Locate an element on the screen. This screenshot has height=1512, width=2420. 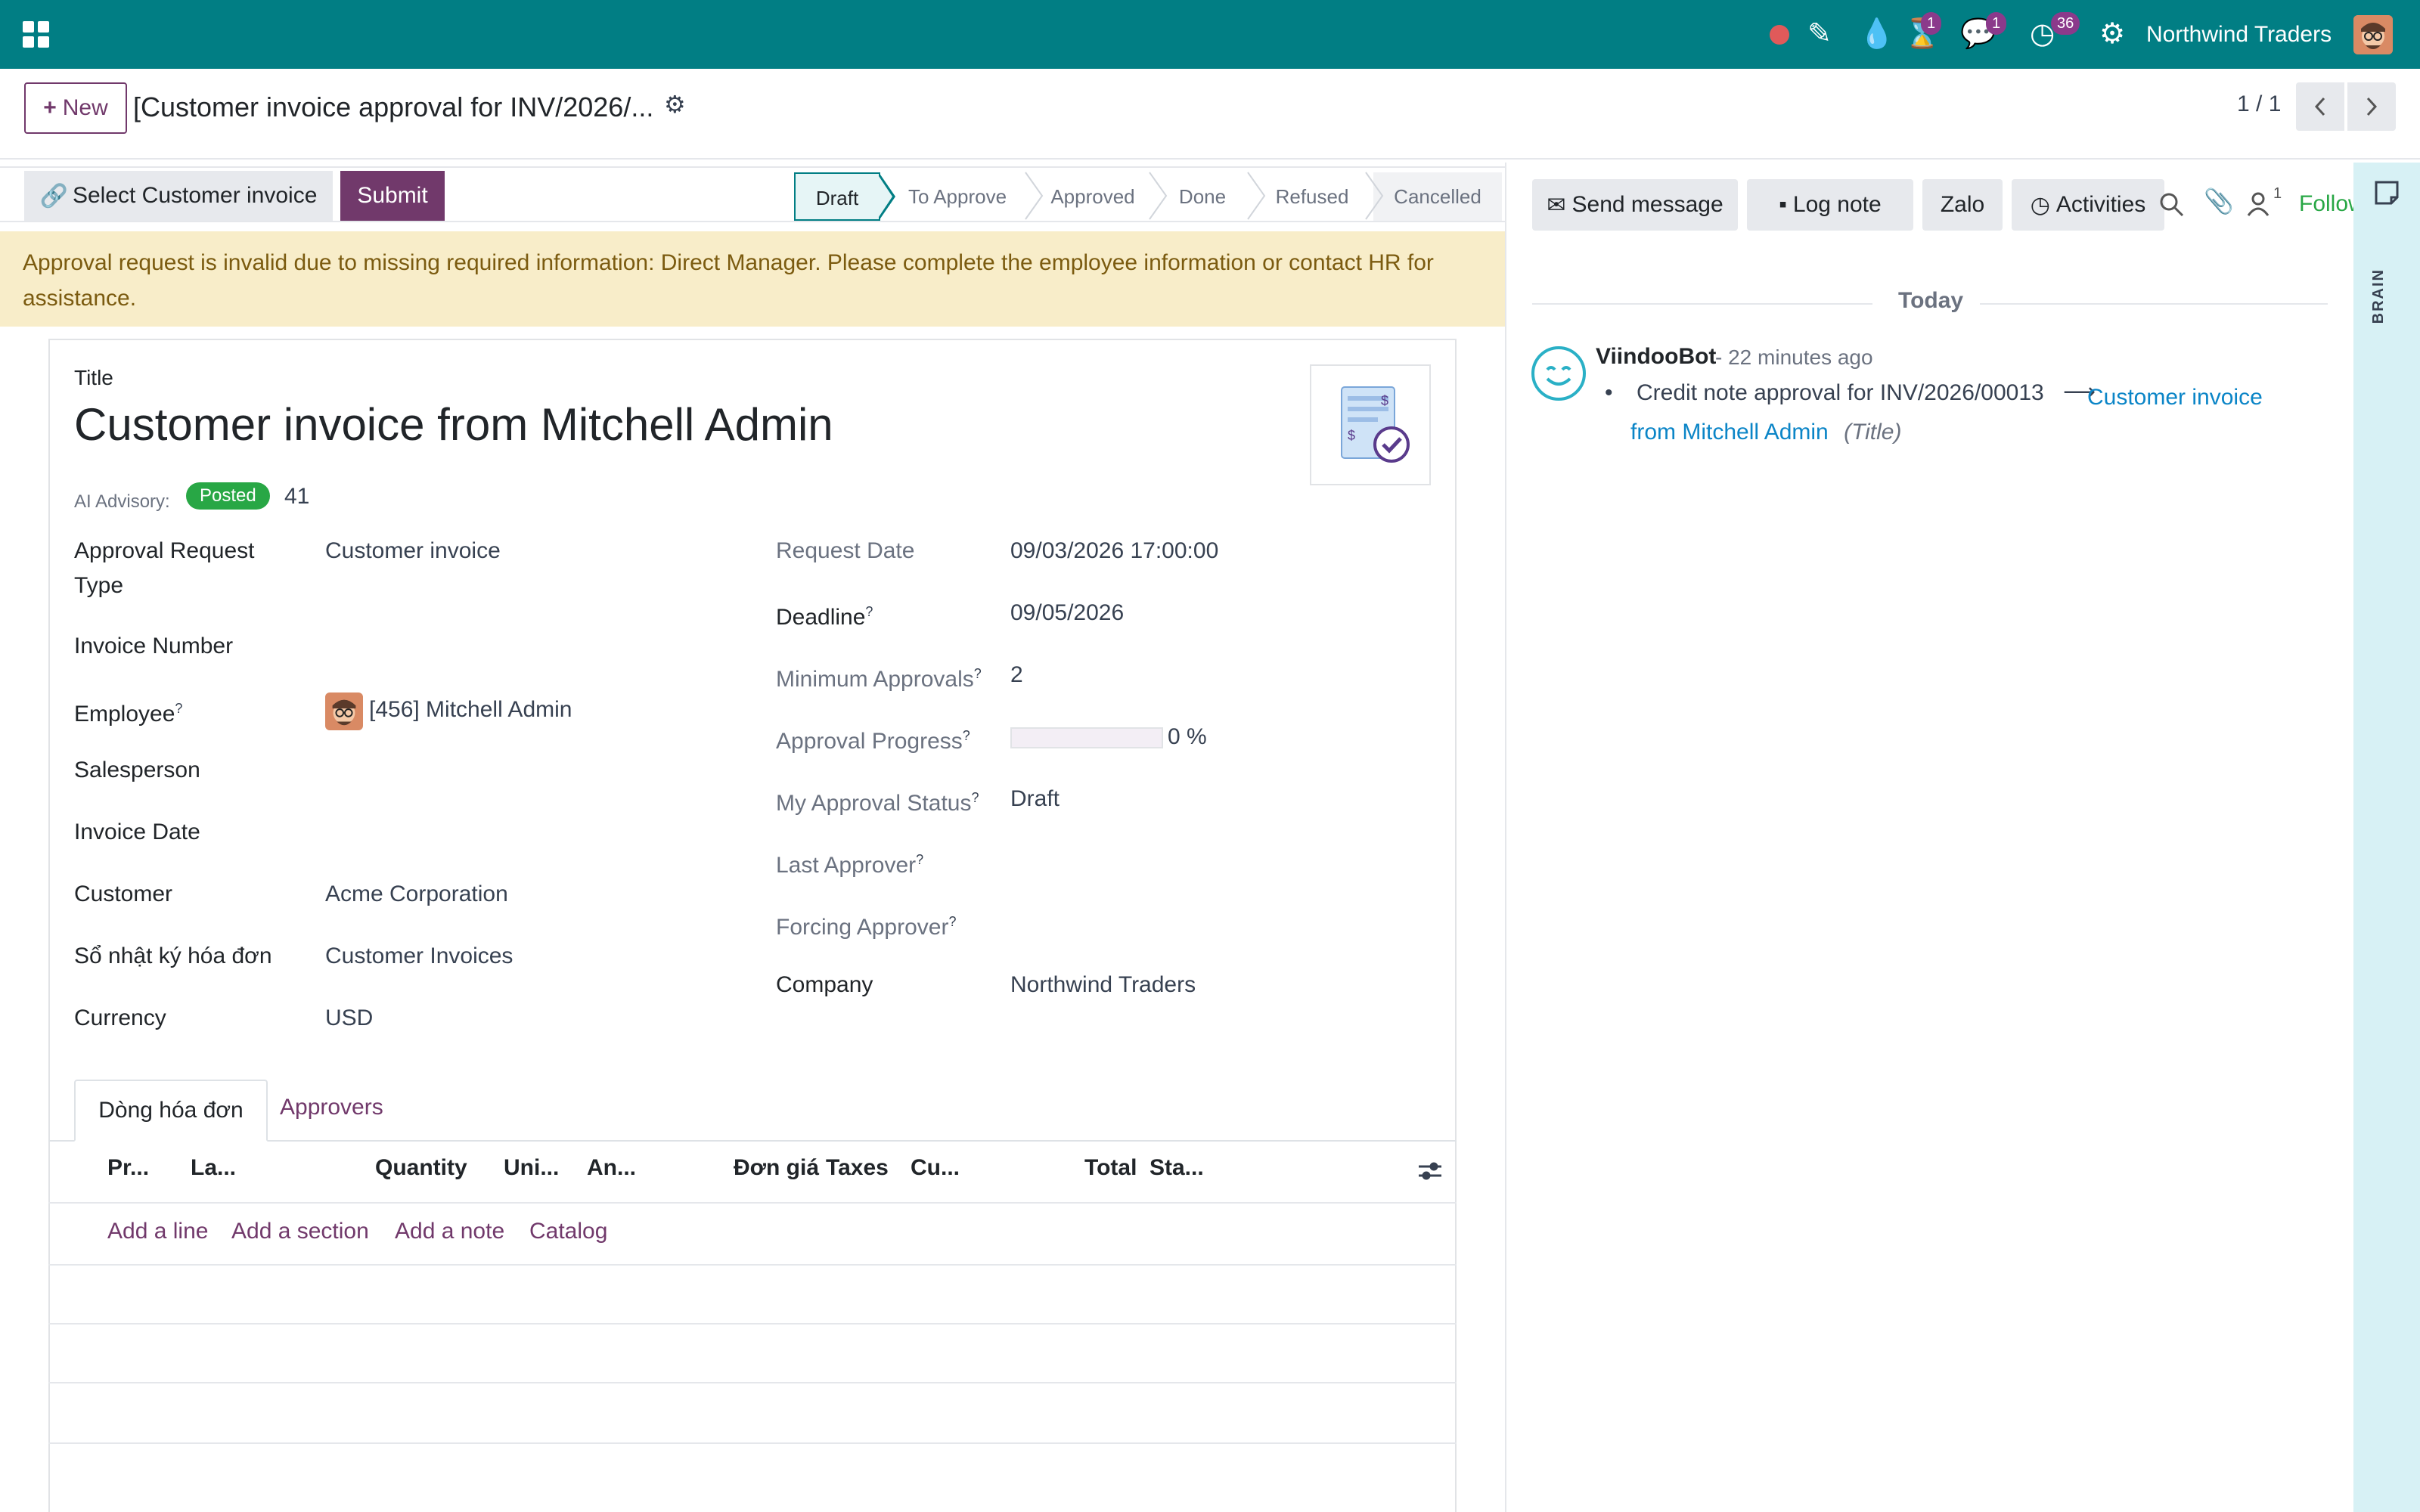
top-navbar: ✎ 💧 ⌛ 1 💬 1 ◷ 36 ⚙ Northwind Traders is located at coordinates (1210, 34).